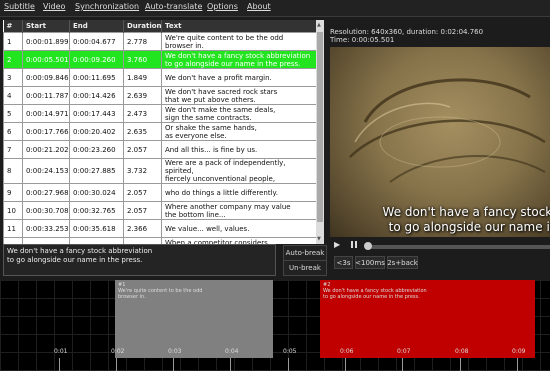  What do you see at coordinates (13, 210) in the screenshot?
I see `cell-number: 10` at bounding box center [13, 210].